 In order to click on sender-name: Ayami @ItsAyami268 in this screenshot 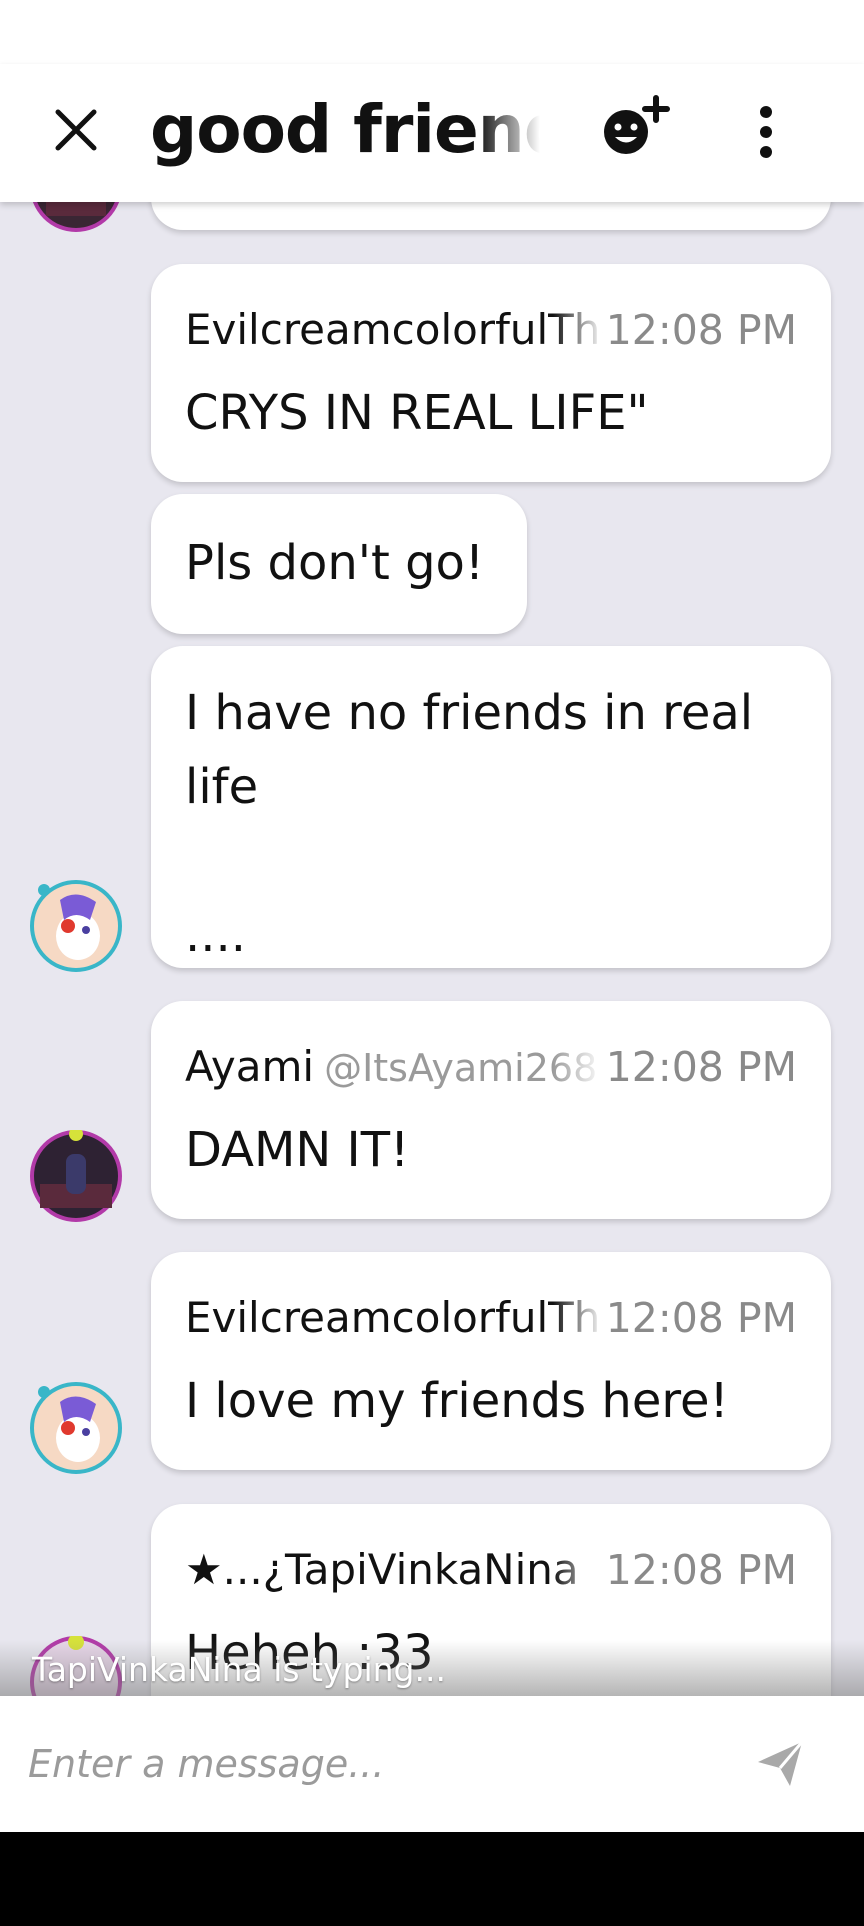, I will do `click(394, 1067)`.